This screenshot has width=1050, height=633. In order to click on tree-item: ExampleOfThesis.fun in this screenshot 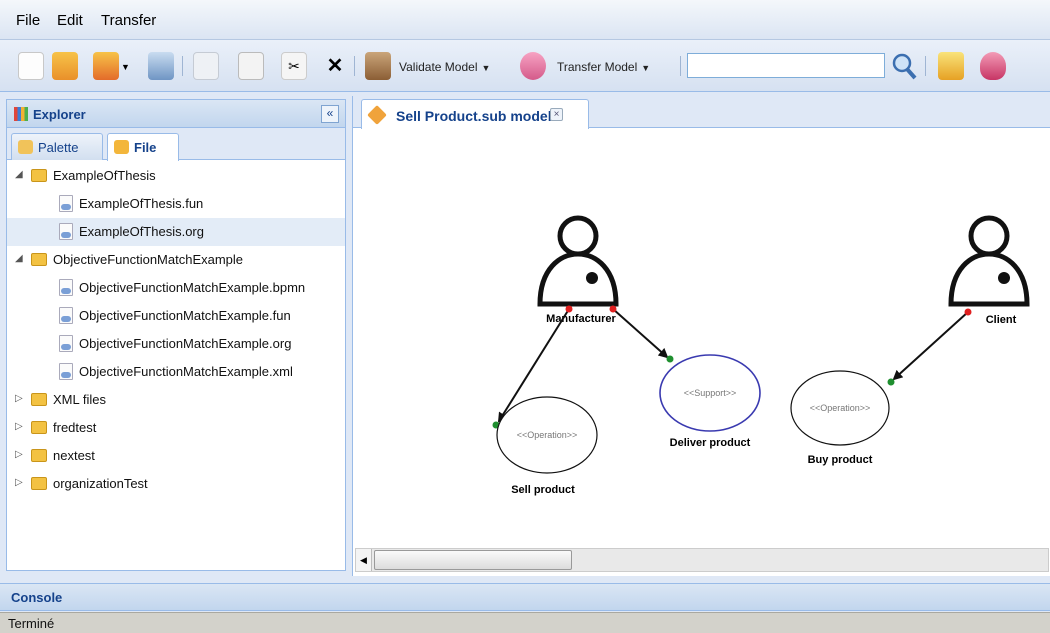, I will do `click(176, 204)`.